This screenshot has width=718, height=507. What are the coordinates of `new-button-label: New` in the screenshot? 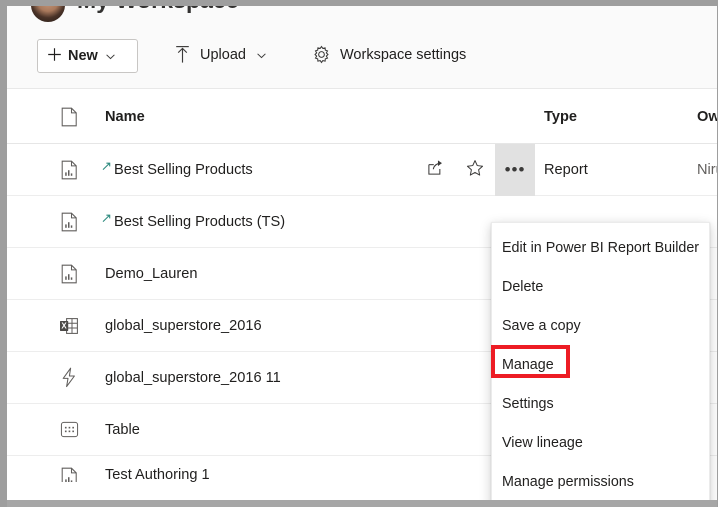 It's located at (83, 56).